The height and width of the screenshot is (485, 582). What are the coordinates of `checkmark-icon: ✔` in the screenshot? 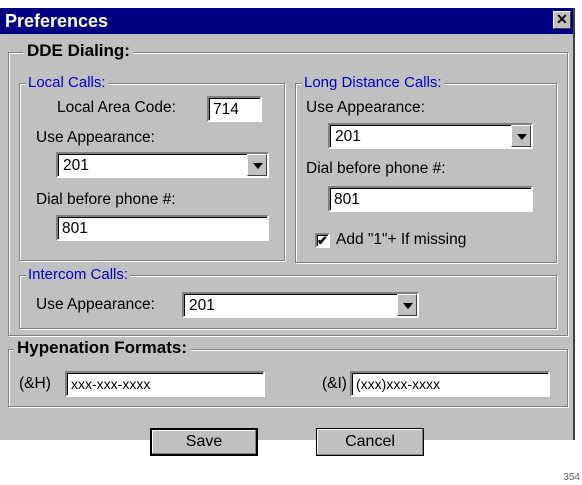 It's located at (322, 240).